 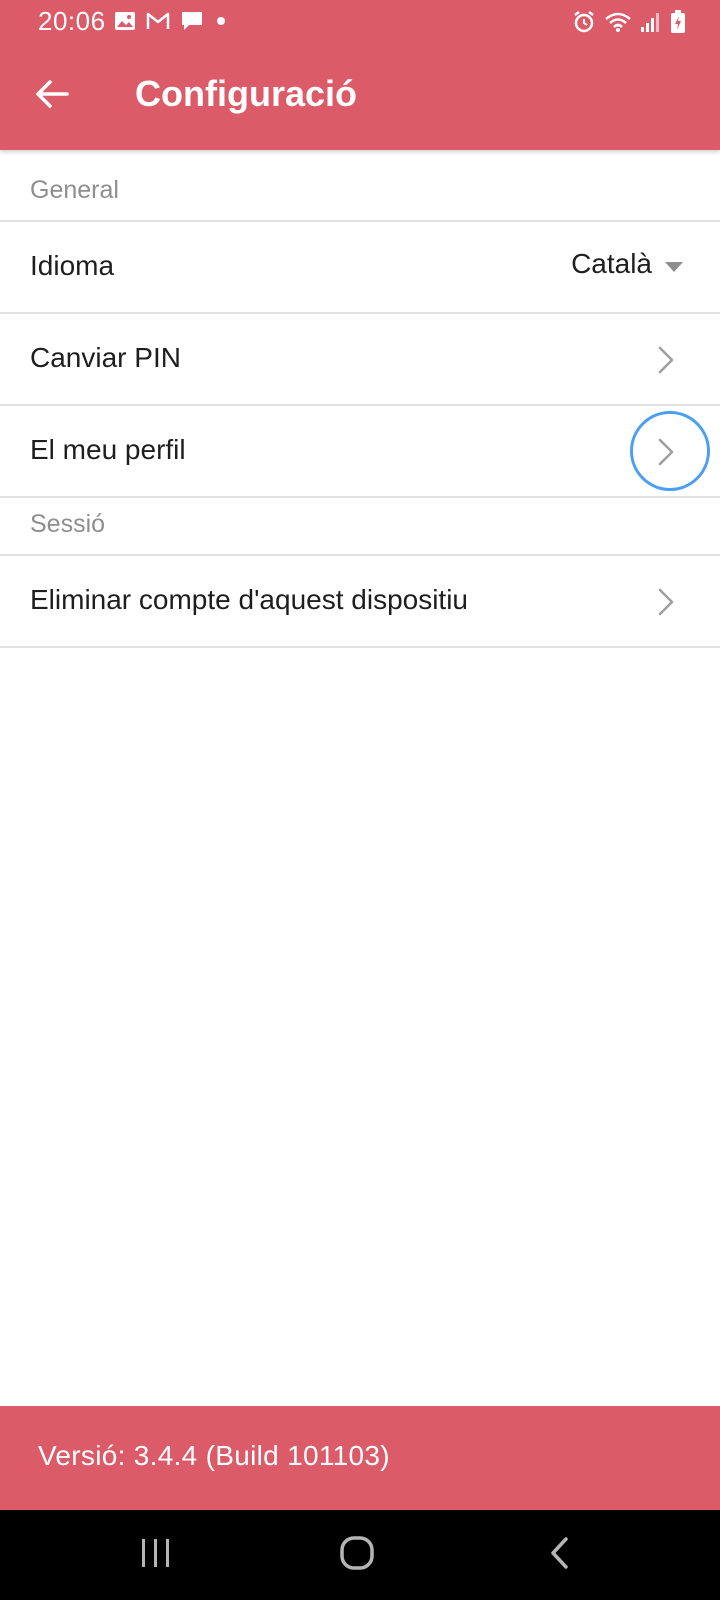 I want to click on alarm-icon, so click(x=584, y=22).